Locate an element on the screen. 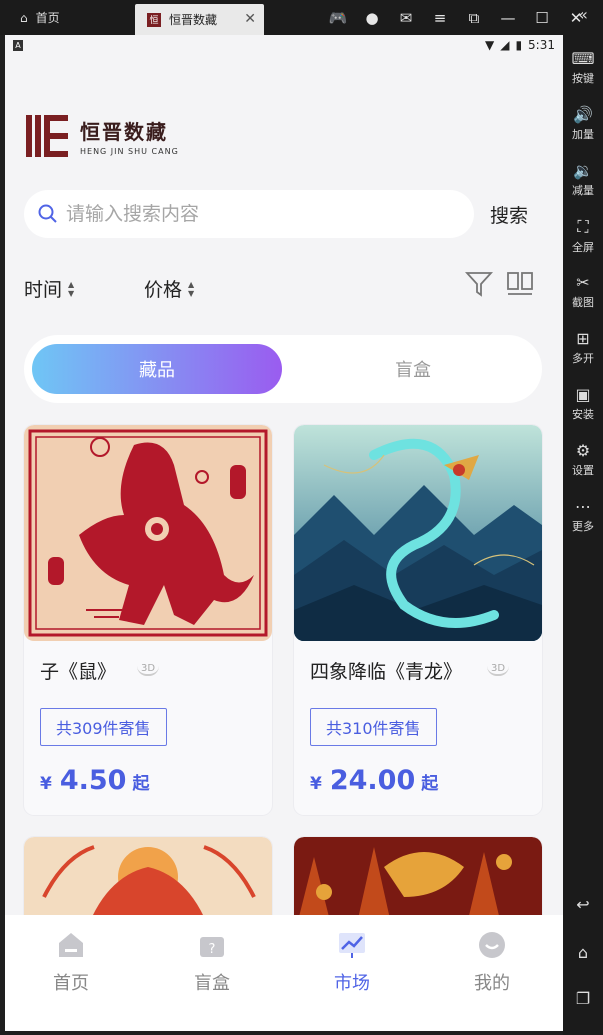 The image size is (603, 1035). brand-mark-icon is located at coordinates (47, 136).